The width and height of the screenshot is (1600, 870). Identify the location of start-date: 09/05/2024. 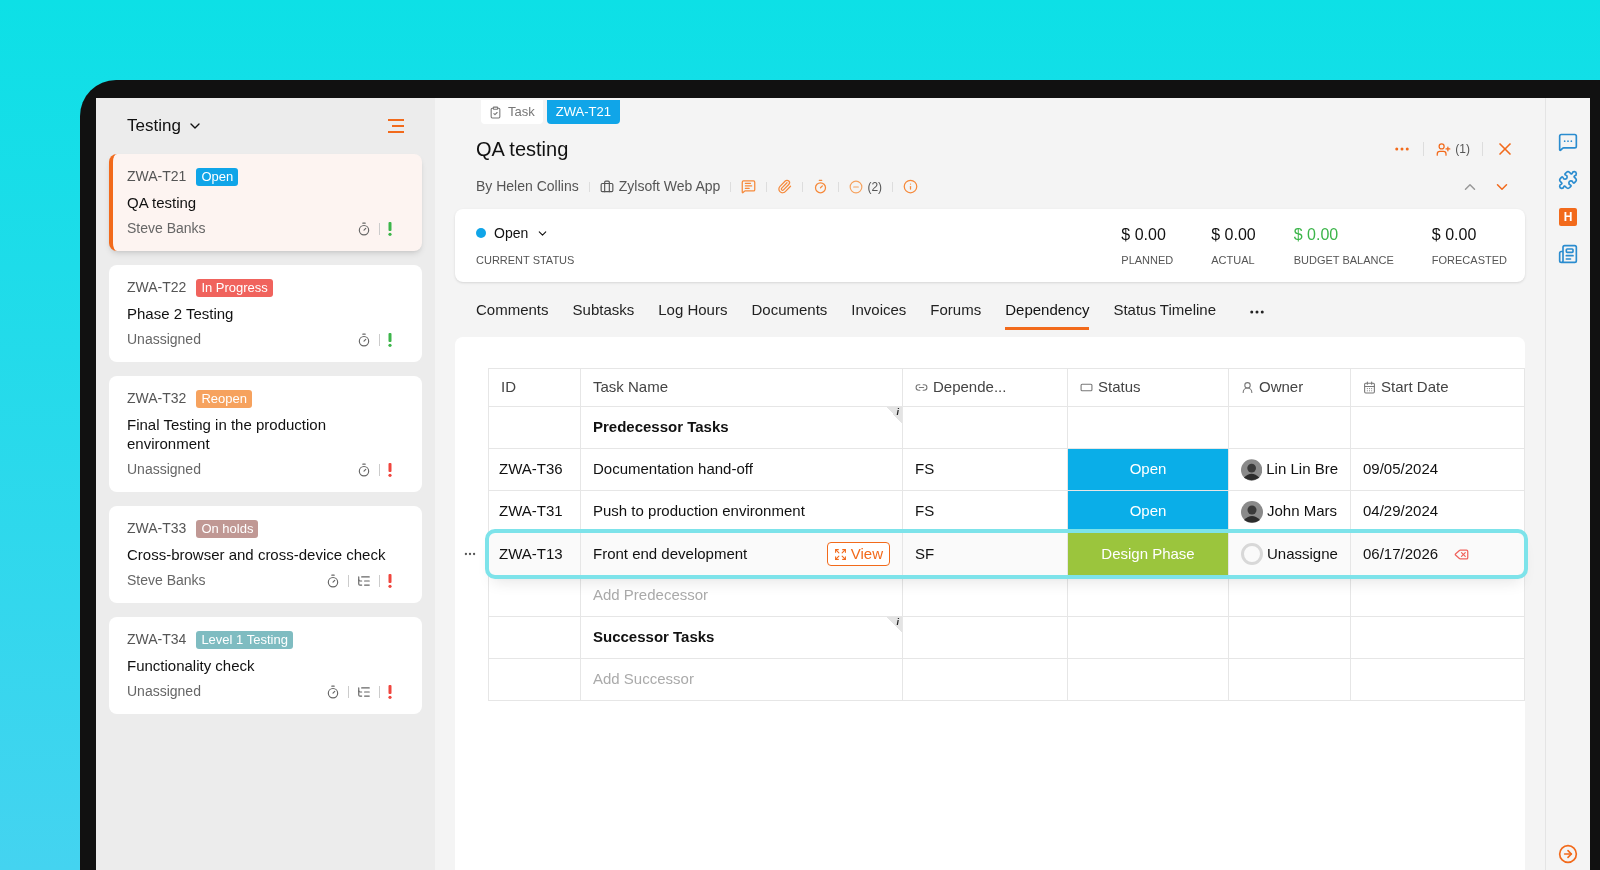
(1401, 469).